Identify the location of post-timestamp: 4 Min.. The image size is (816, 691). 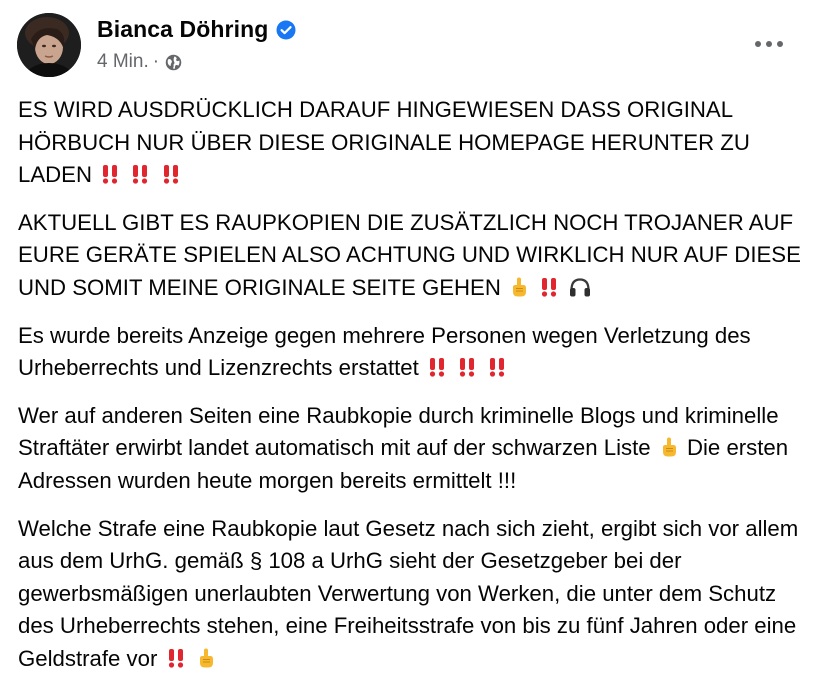
(123, 62).